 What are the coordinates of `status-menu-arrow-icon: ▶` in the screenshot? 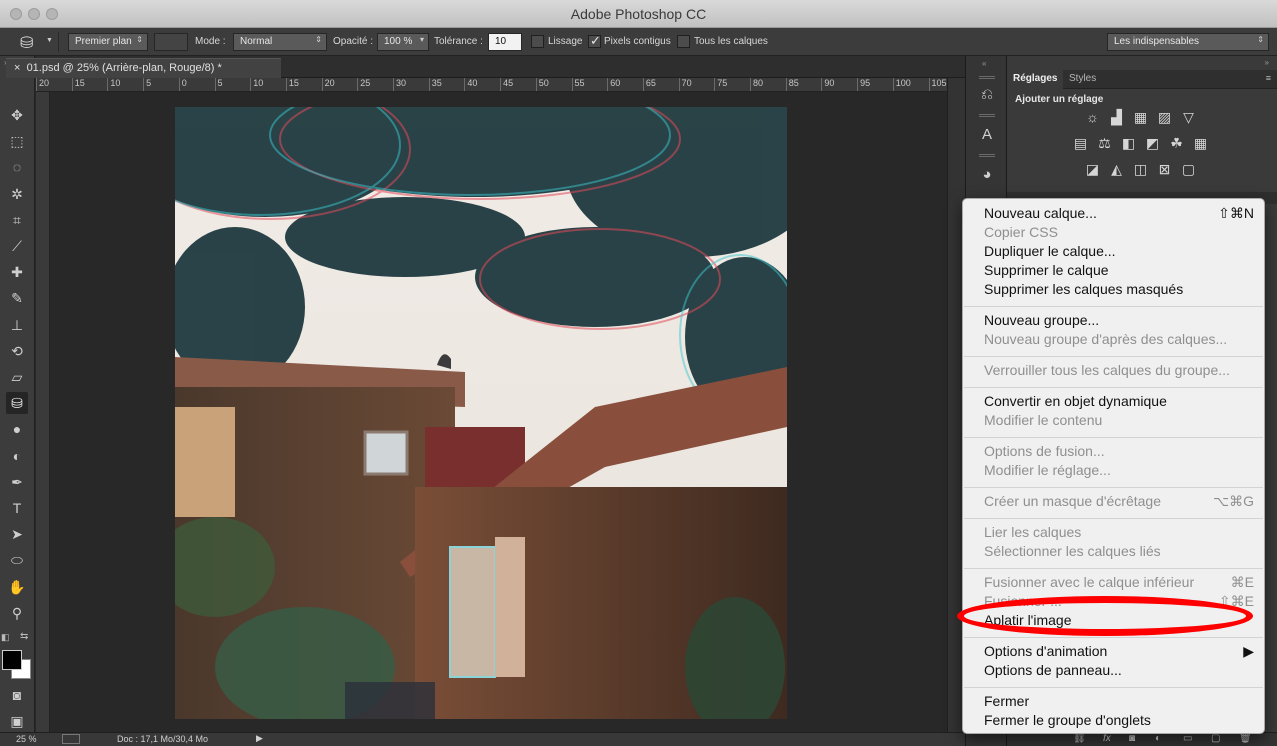 It's located at (259, 738).